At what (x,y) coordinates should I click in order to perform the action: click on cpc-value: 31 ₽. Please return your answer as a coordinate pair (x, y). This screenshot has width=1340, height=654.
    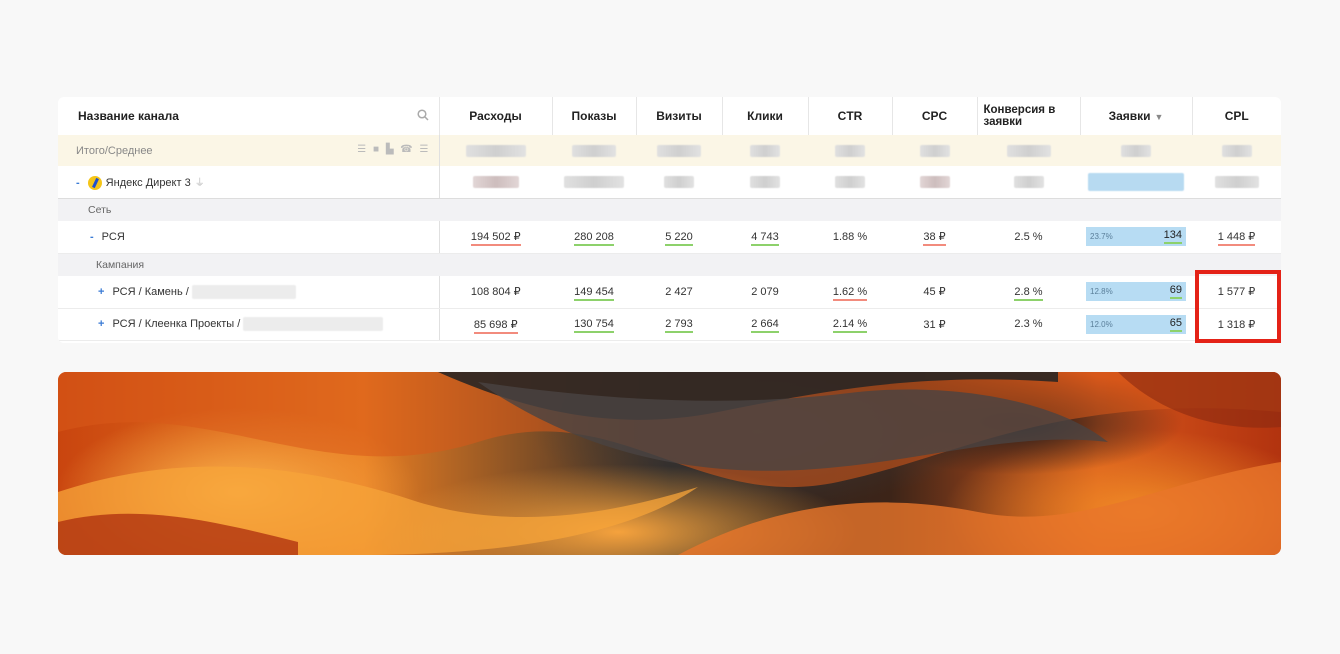
    Looking at the image, I should click on (934, 324).